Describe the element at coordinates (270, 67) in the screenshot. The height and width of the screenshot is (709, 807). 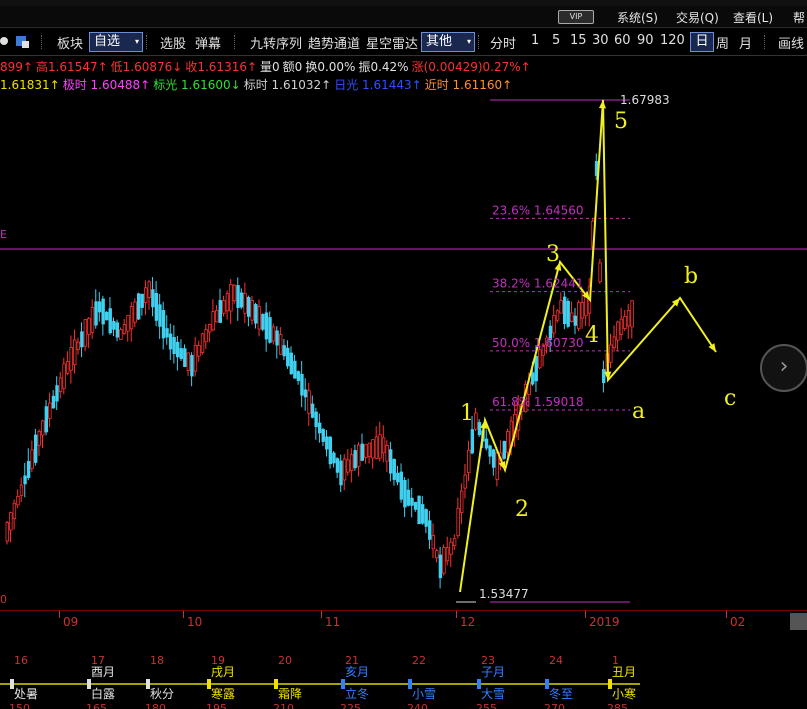
I see `quote-value-4: 量0` at that location.